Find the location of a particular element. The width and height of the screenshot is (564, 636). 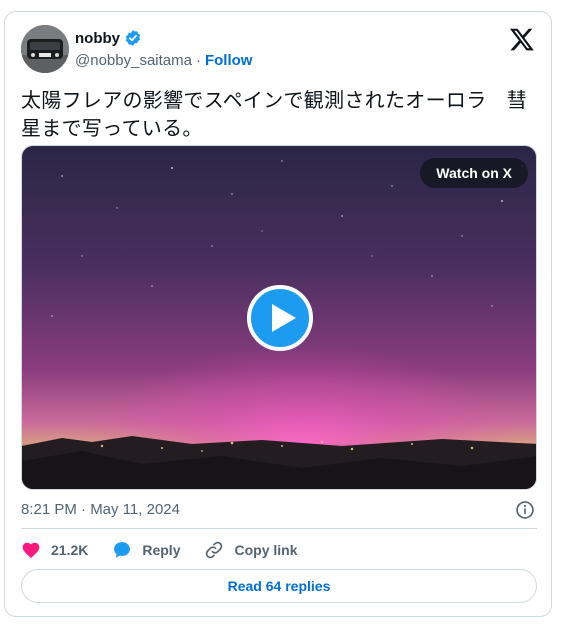

play-icon is located at coordinates (280, 318).